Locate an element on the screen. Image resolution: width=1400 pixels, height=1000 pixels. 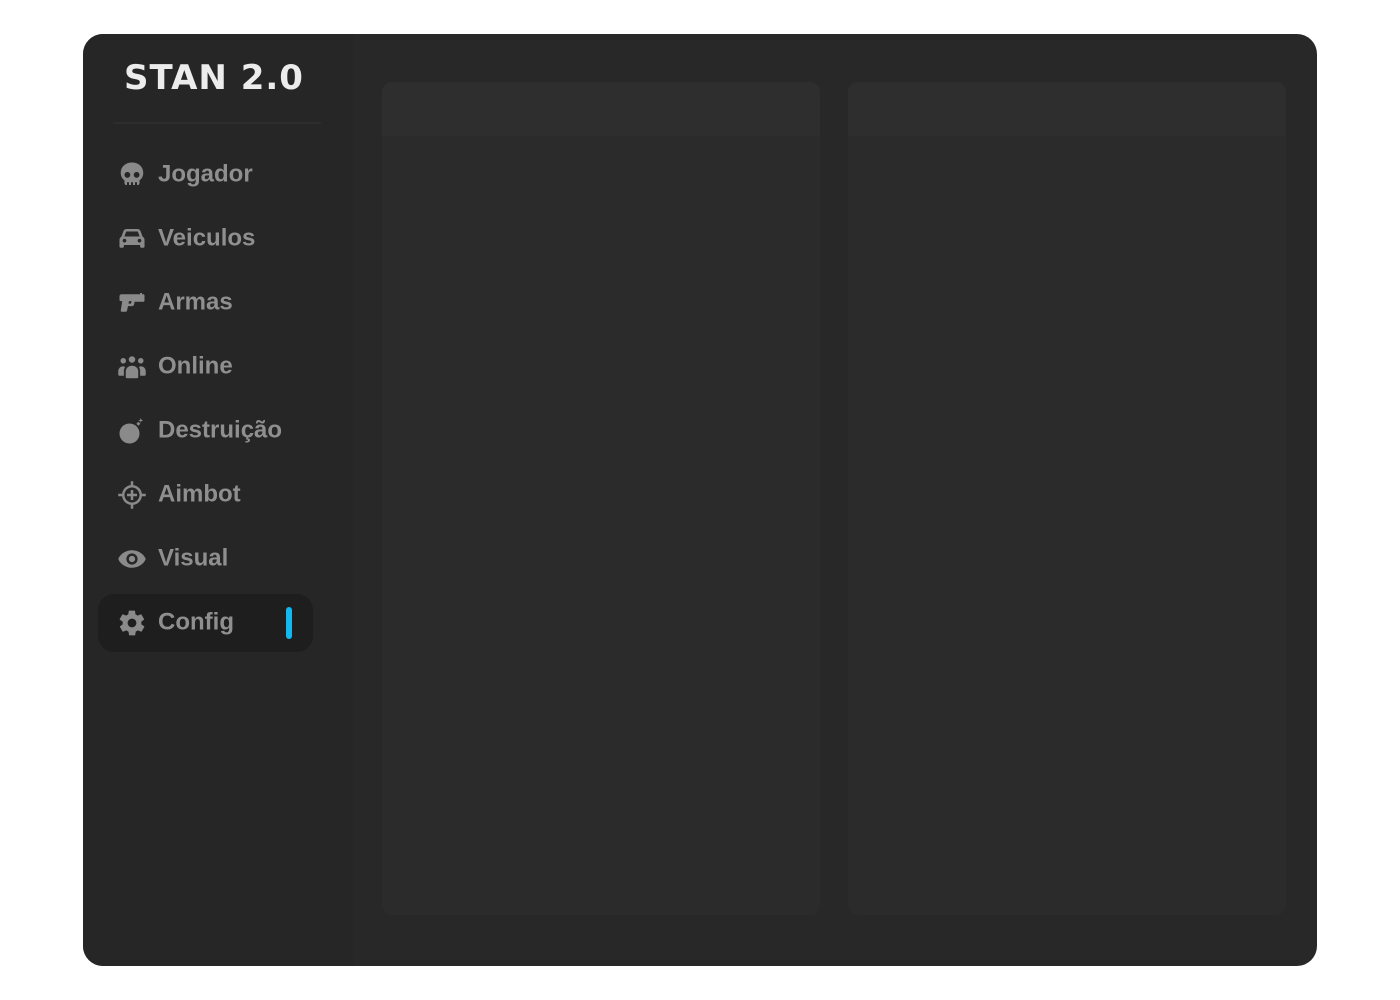
sidebar-item-destruicao: Destruição is located at coordinates (205, 431).